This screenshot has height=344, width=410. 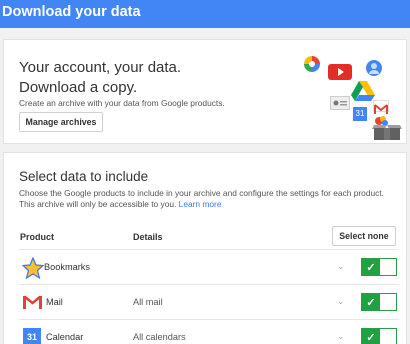 I want to click on youtube-icon, so click(x=340, y=72).